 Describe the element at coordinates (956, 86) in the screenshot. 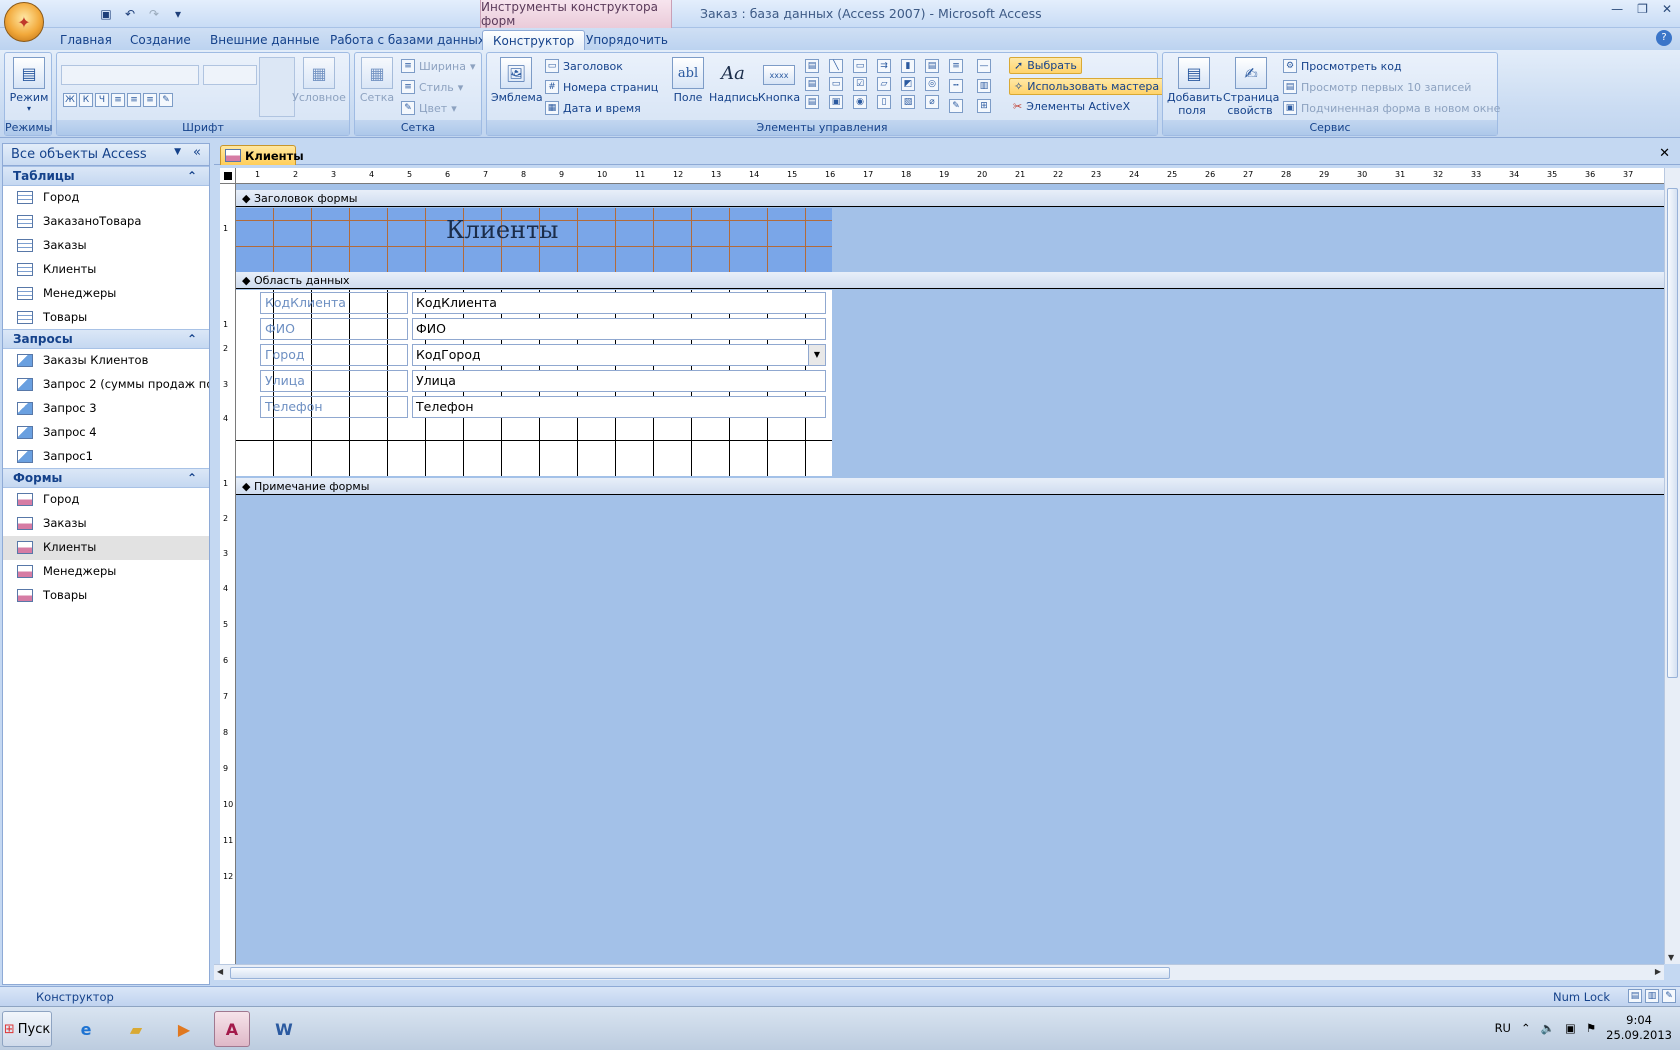

I see `line-style-gallery-icon: ┅` at that location.